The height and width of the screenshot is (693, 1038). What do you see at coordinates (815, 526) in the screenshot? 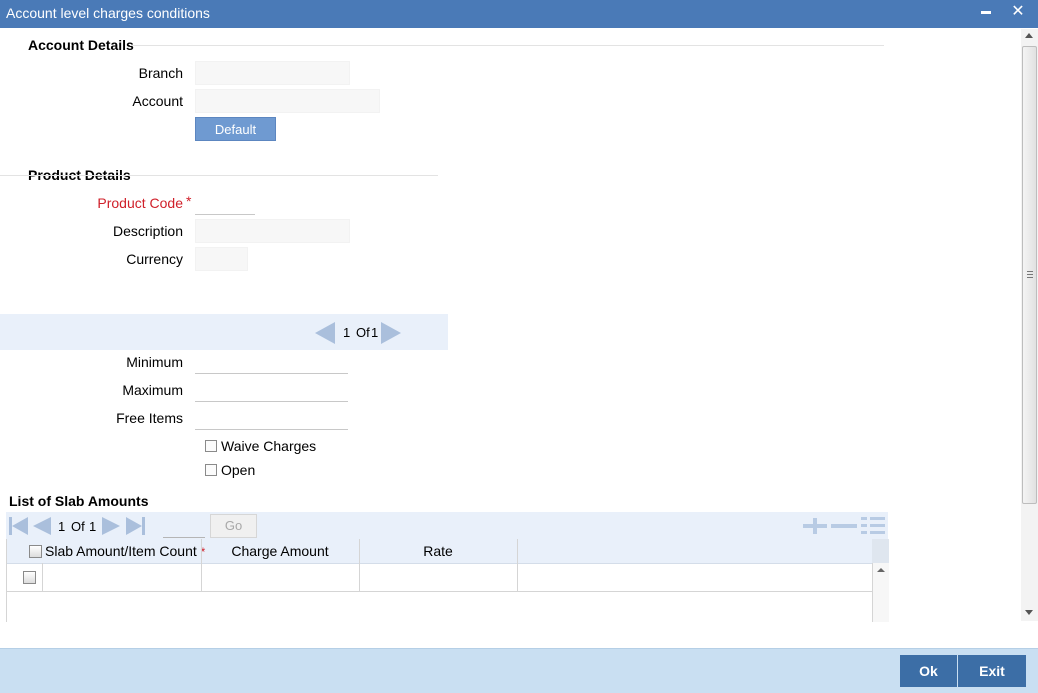
I see `add-row-icon` at bounding box center [815, 526].